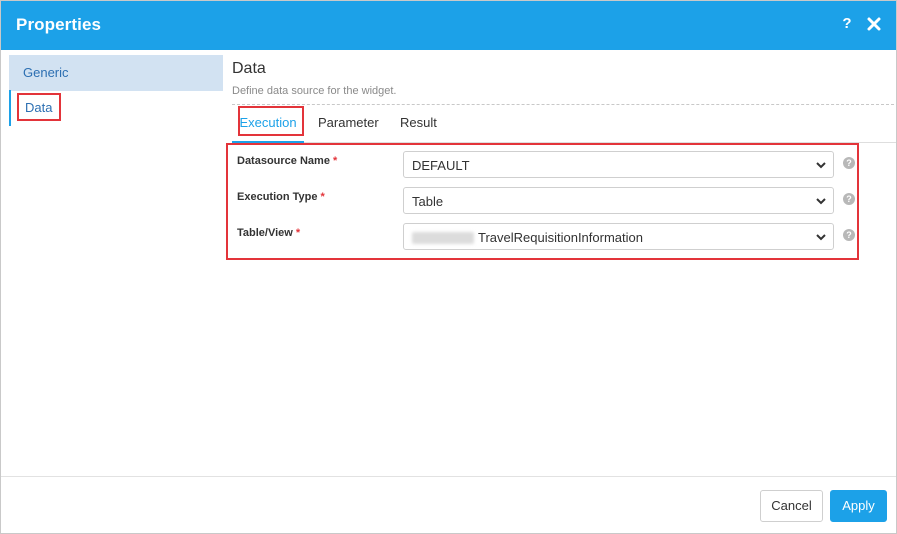  I want to click on section-title: Data, so click(249, 68).